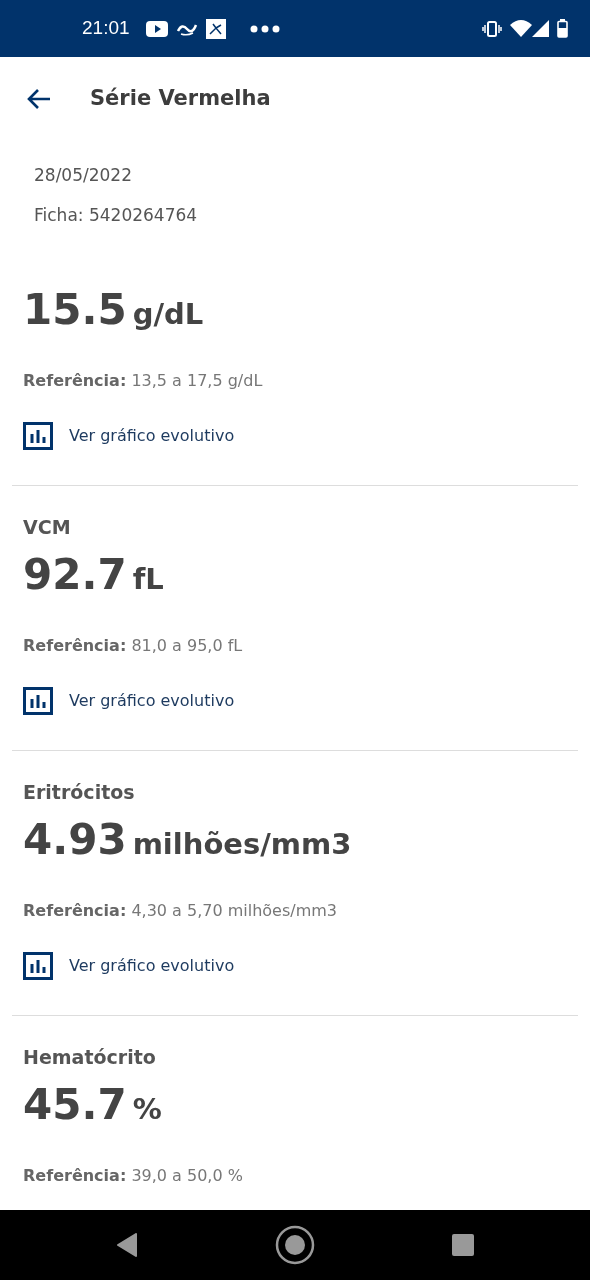 The width and height of the screenshot is (590, 1280). Describe the element at coordinates (133, 1176) in the screenshot. I see `reference-range: Referência: 39,0 a 50,0 %` at that location.